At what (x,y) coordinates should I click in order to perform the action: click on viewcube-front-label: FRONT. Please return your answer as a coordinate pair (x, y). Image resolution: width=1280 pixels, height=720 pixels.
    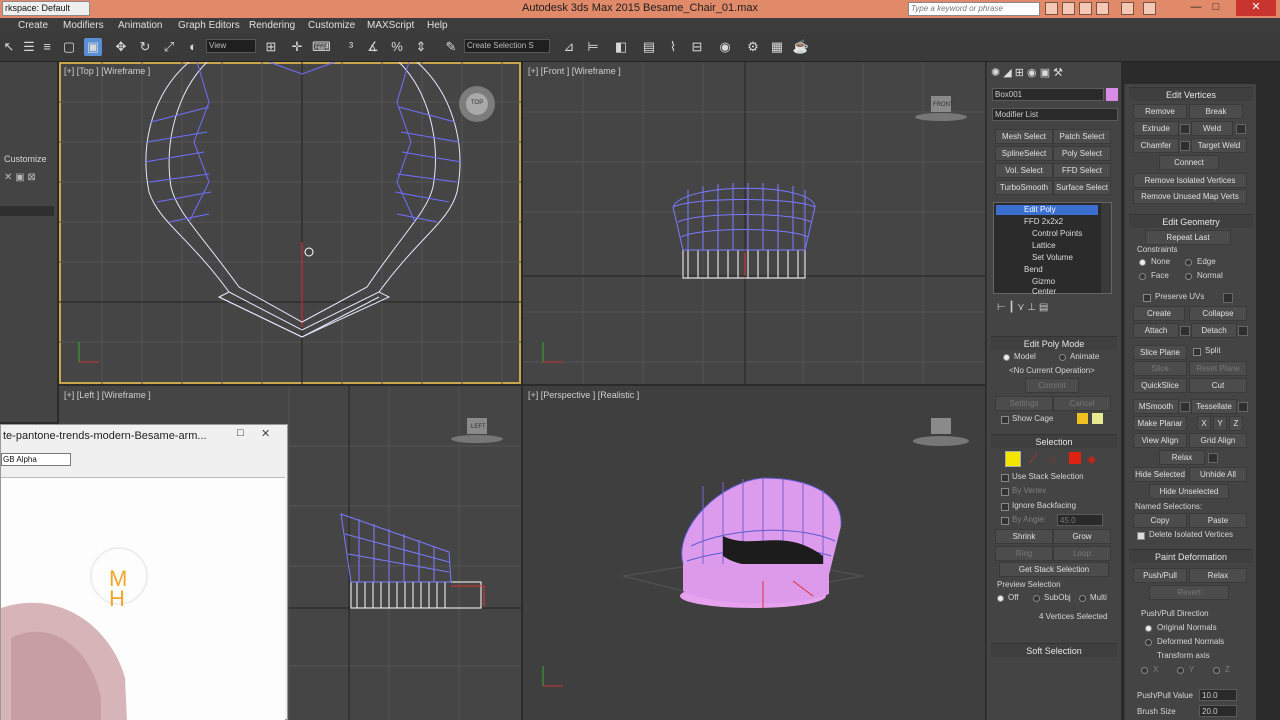
    Looking at the image, I should click on (943, 105).